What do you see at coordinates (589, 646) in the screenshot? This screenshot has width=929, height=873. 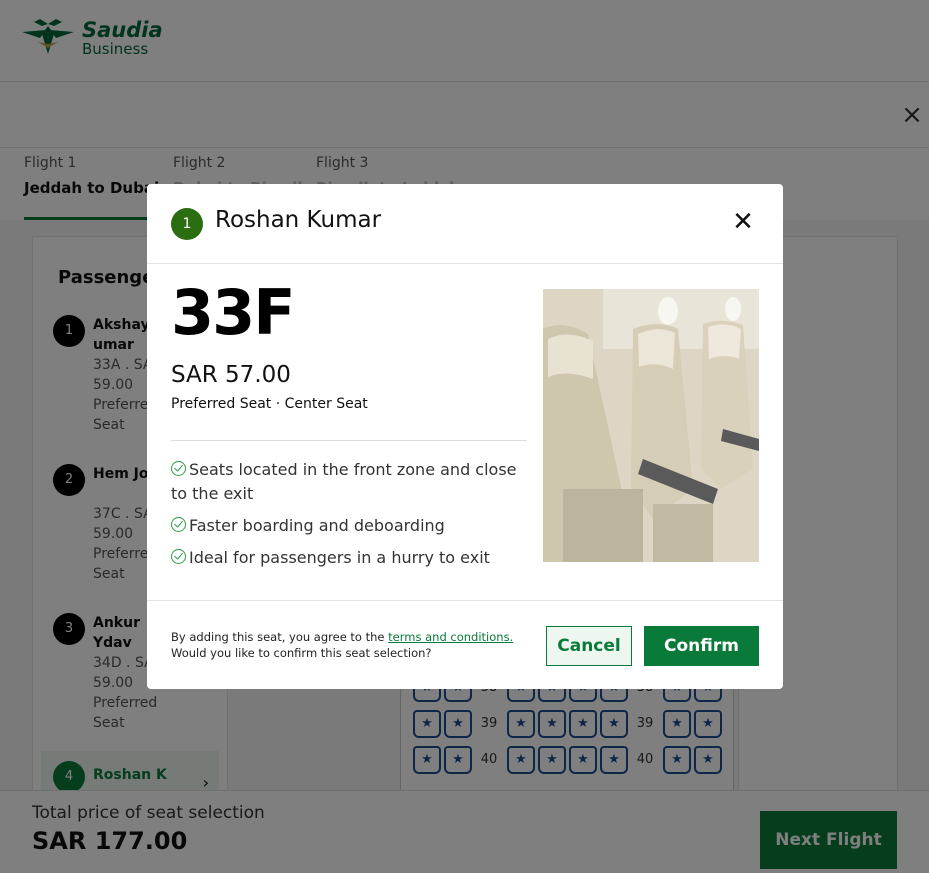 I see `cancel-button: Cancel` at bounding box center [589, 646].